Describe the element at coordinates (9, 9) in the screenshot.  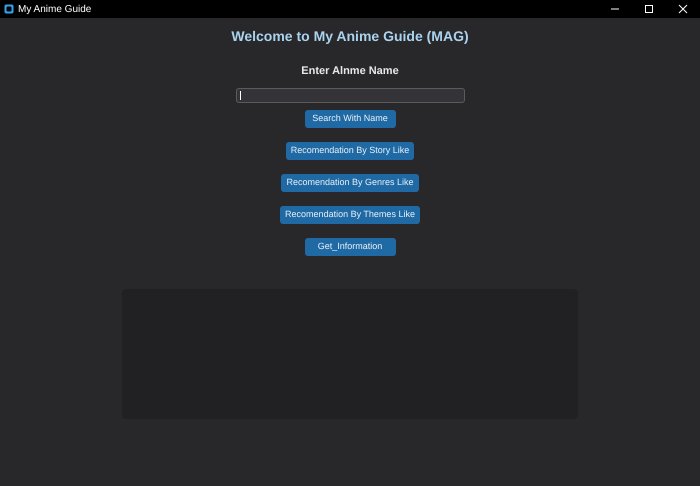
I see `app-icon` at that location.